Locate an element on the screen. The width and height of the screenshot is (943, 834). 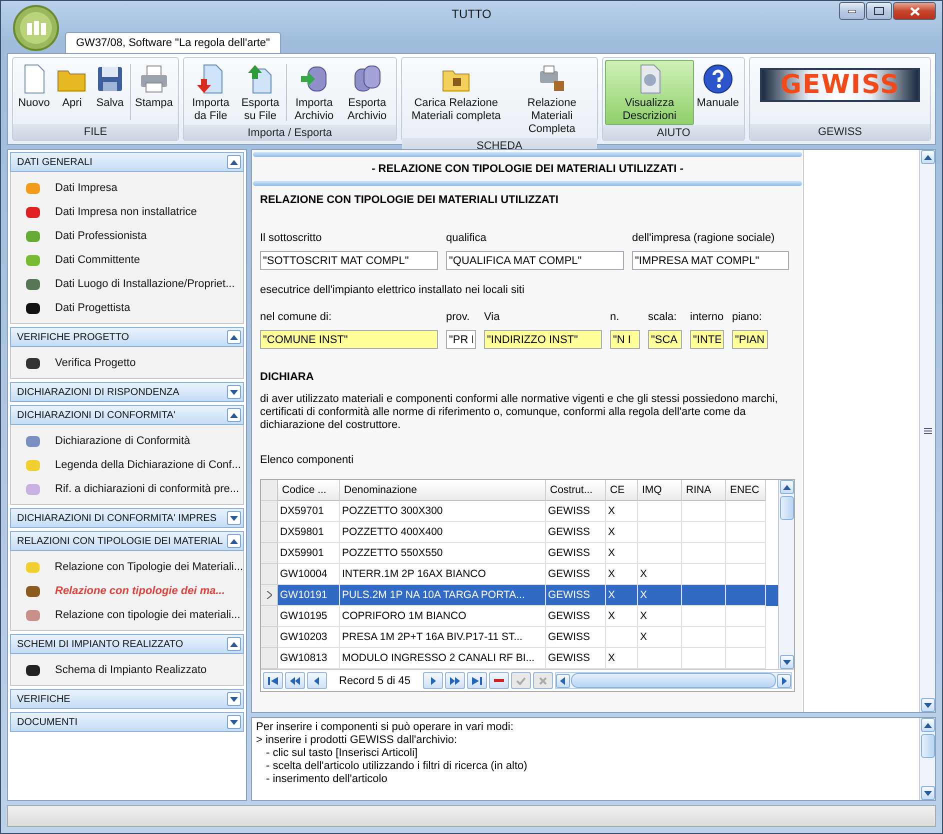
app-logo-icon is located at coordinates (36, 28).